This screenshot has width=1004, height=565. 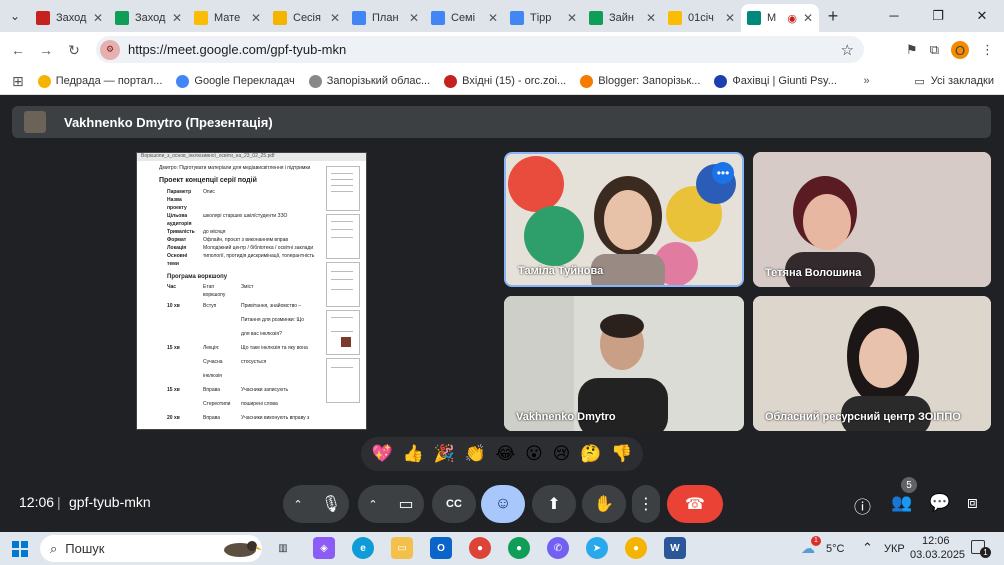 What do you see at coordinates (780, 18) in the screenshot?
I see `browser-tab: M ◉ ✕` at bounding box center [780, 18].